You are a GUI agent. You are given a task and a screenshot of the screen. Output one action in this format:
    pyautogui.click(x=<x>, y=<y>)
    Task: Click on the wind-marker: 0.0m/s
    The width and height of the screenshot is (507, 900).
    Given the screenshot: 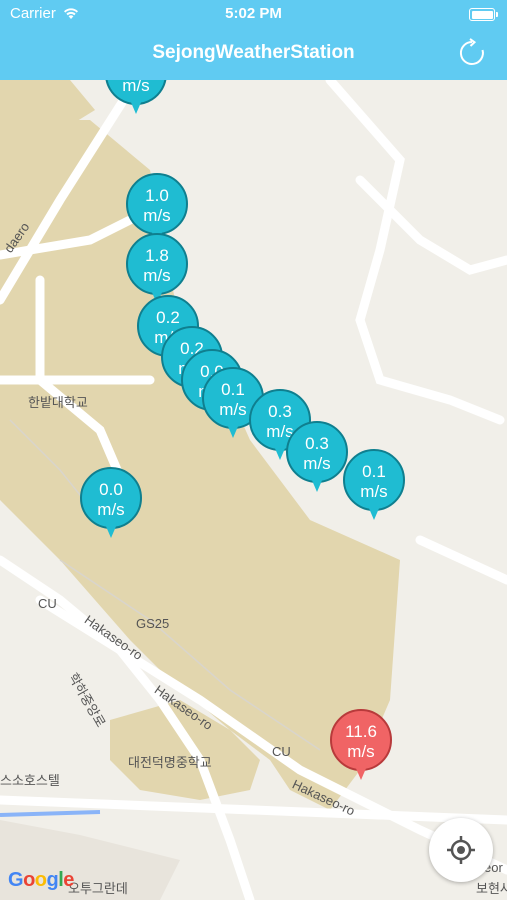 What is the action you would take?
    pyautogui.click(x=111, y=503)
    